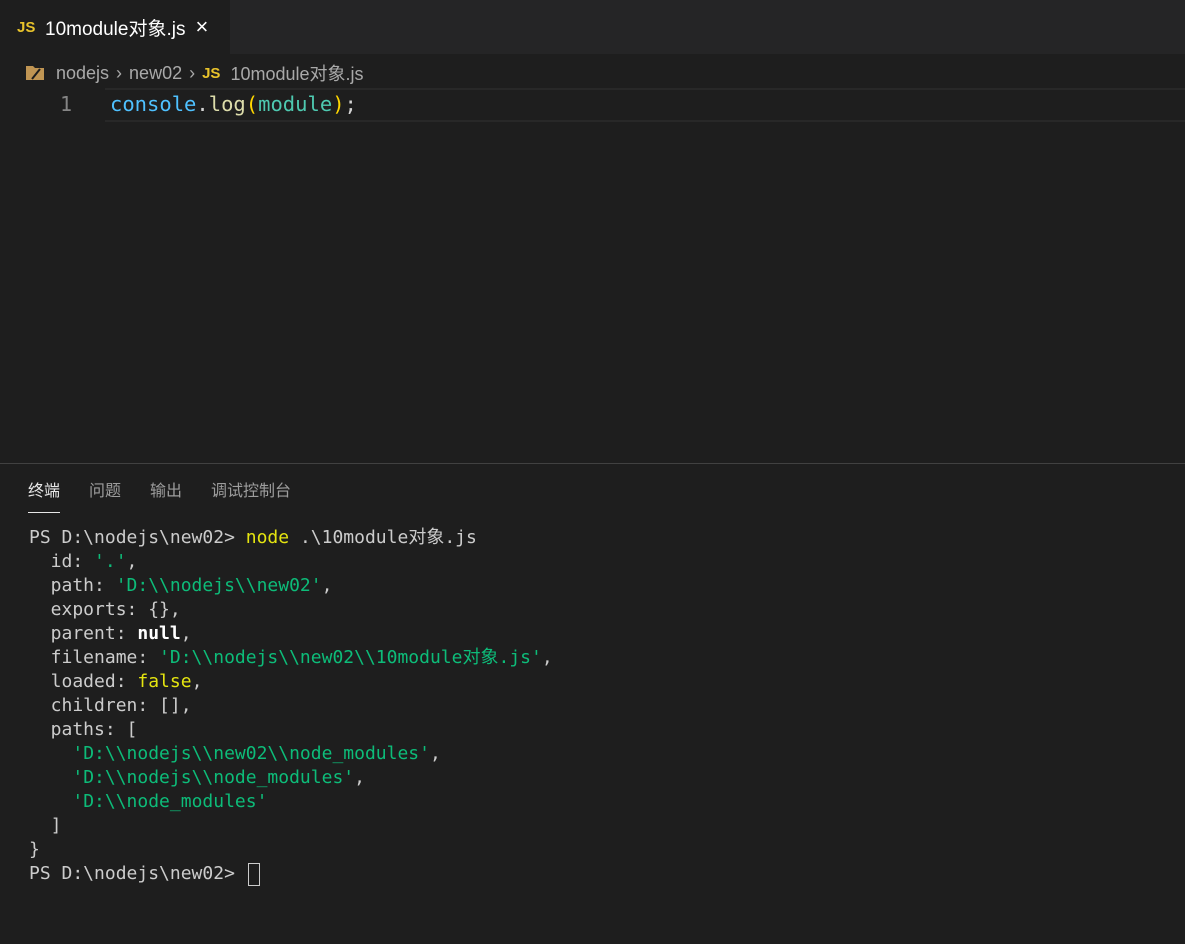 Image resolution: width=1185 pixels, height=944 pixels. I want to click on terminal-line: ], so click(291, 826).